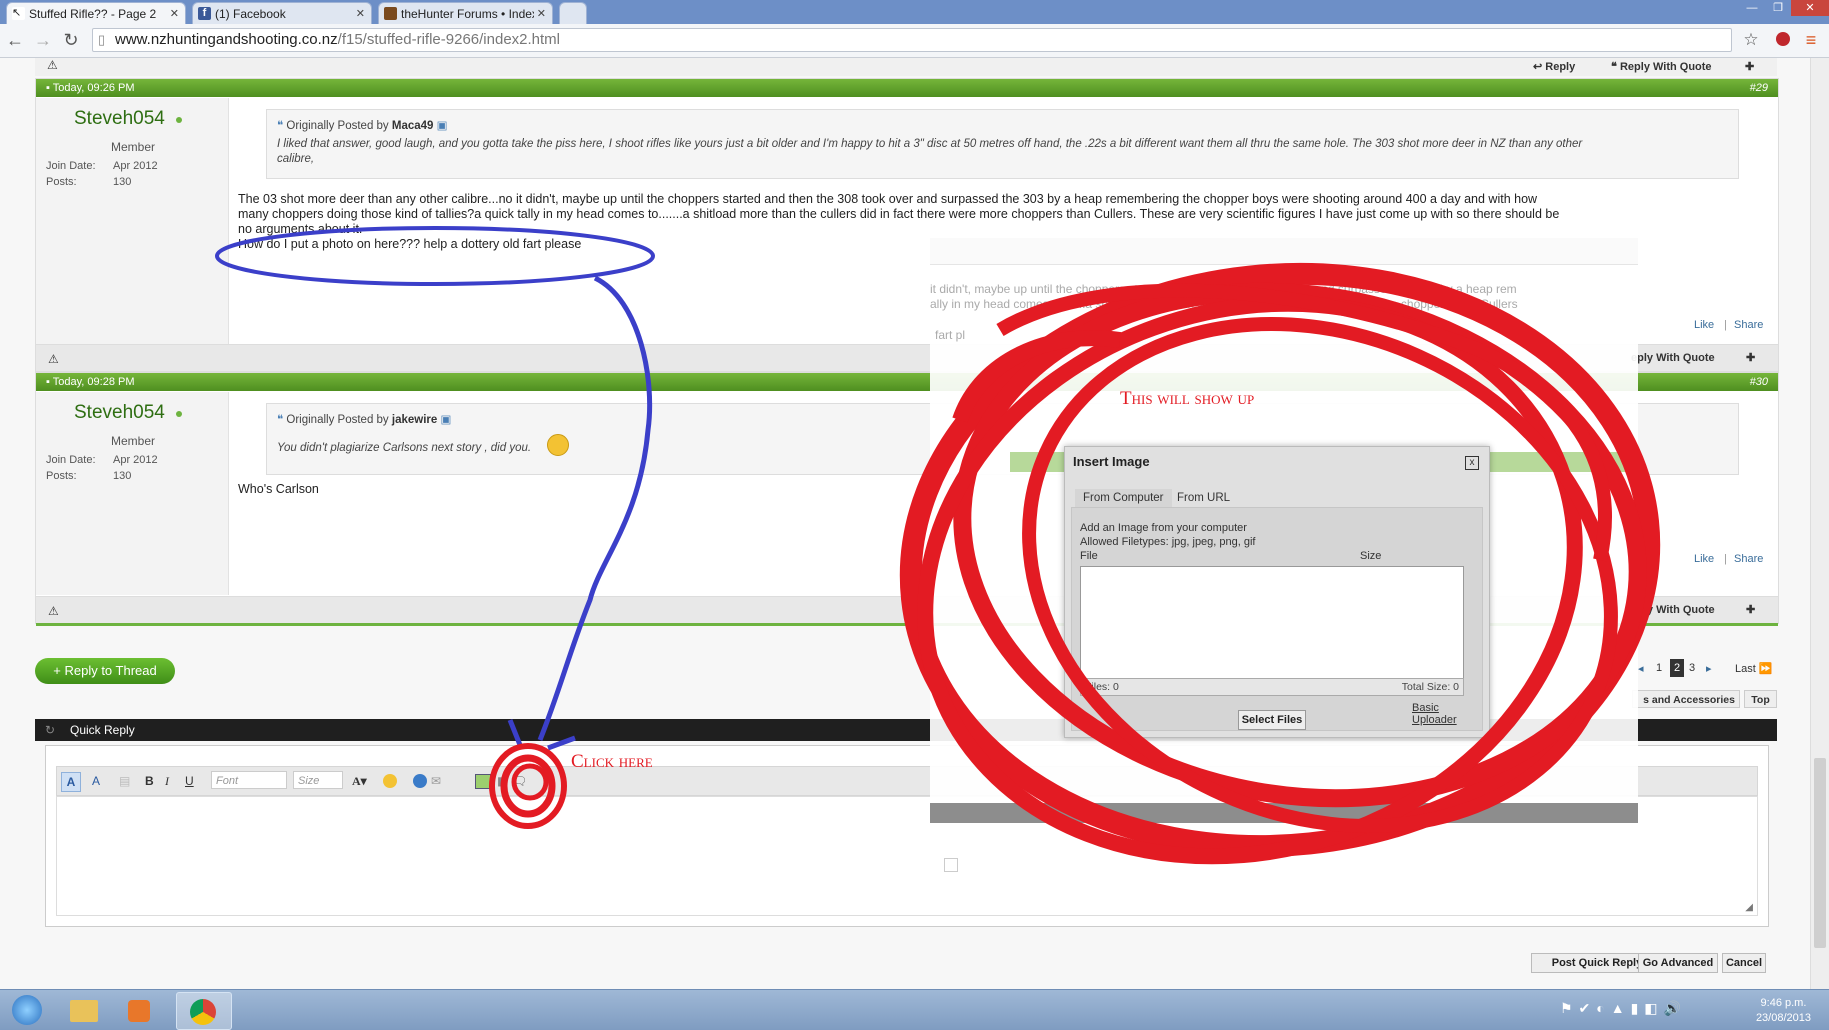 Image resolution: width=1829 pixels, height=1030 pixels. Describe the element at coordinates (204, 1011) in the screenshot. I see `chrome-taskbar-icon` at that location.